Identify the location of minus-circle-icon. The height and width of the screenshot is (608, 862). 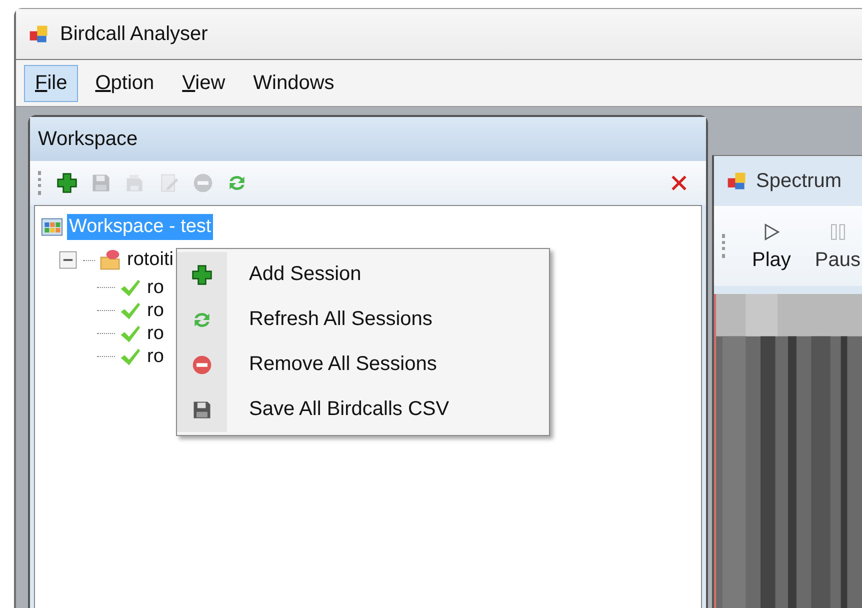
(202, 365).